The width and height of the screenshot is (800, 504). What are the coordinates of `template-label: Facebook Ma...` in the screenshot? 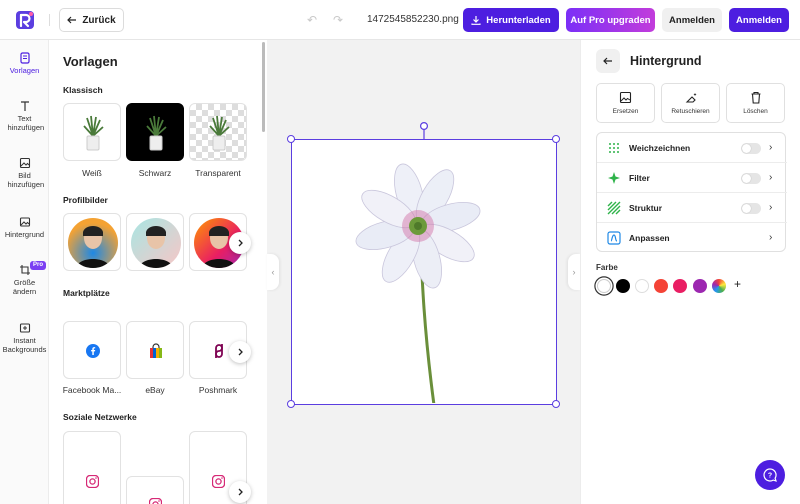 It's located at (92, 390).